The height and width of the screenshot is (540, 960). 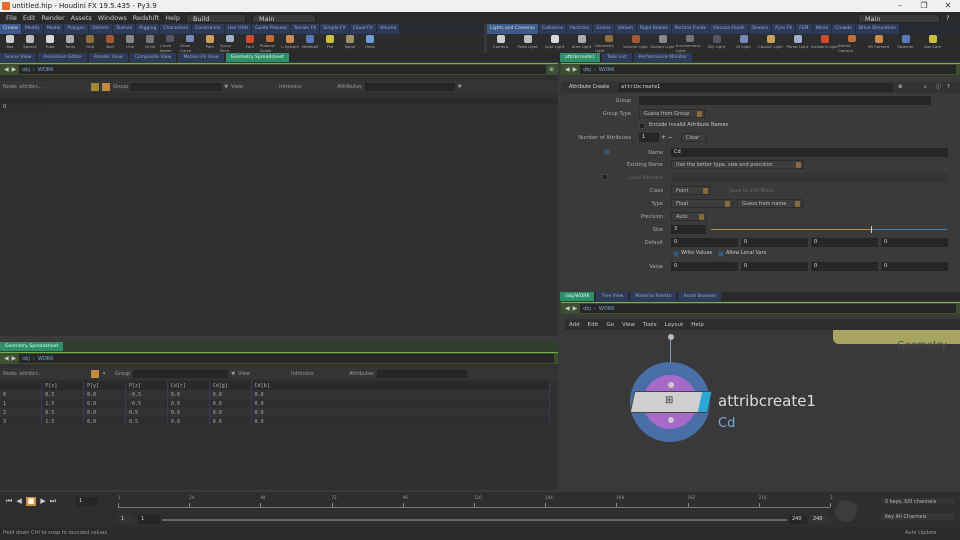 What do you see at coordinates (671, 420) in the screenshot?
I see `node-output-dot` at bounding box center [671, 420].